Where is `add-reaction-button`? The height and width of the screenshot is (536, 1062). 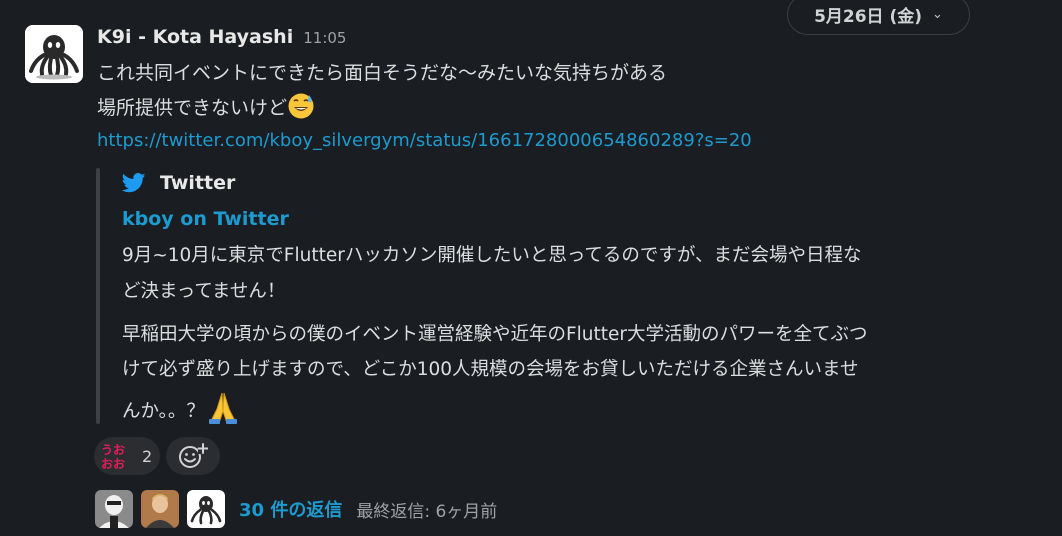
add-reaction-button is located at coordinates (193, 456).